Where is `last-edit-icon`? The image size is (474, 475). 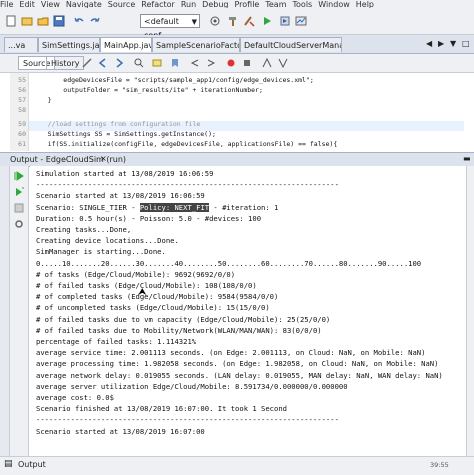
last-edit-icon is located at coordinates (87, 63).